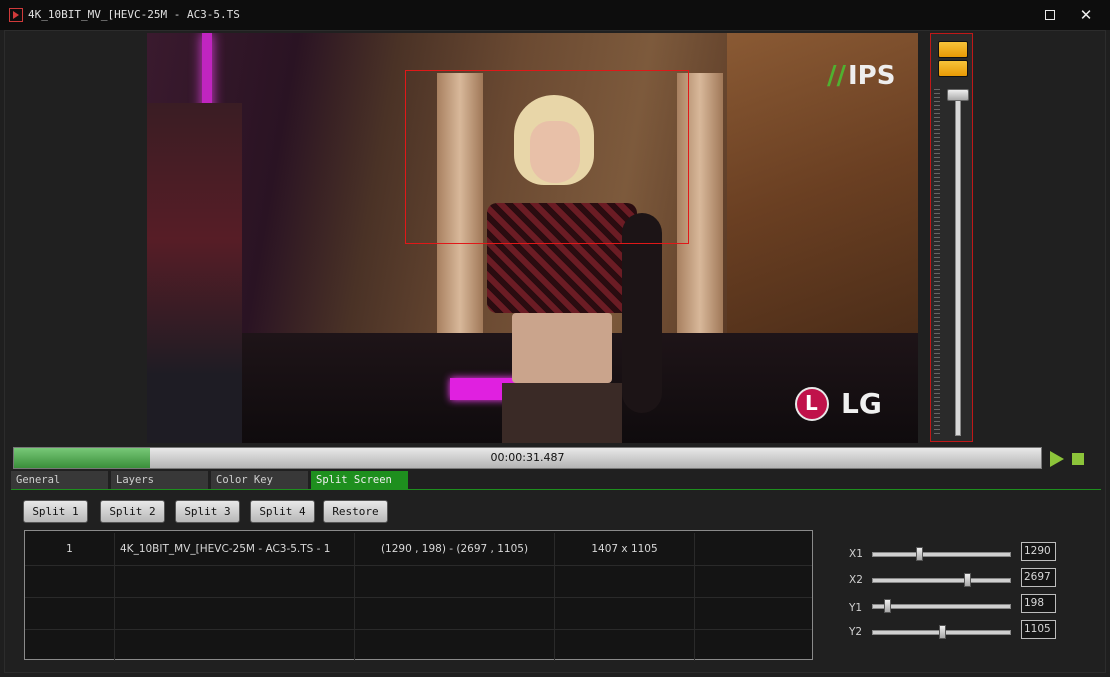 This screenshot has height=677, width=1110. I want to click on restore-button: Restore, so click(355, 511).